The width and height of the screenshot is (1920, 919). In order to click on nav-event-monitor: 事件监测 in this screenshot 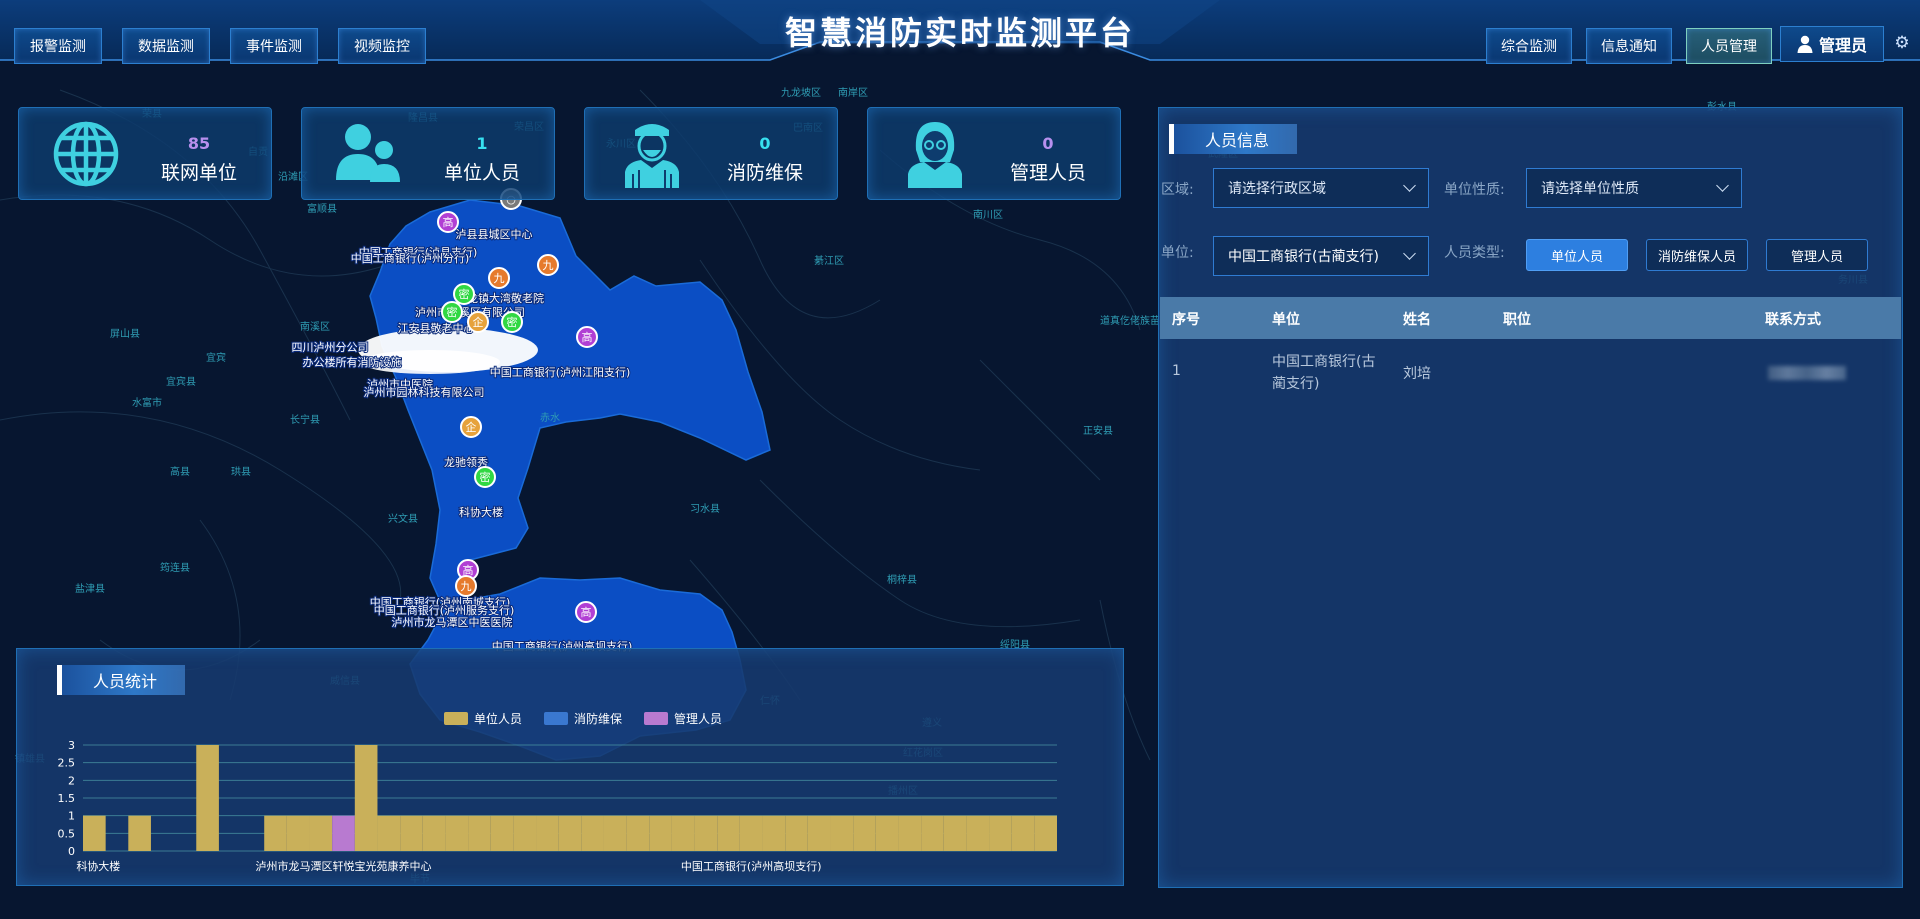, I will do `click(274, 46)`.